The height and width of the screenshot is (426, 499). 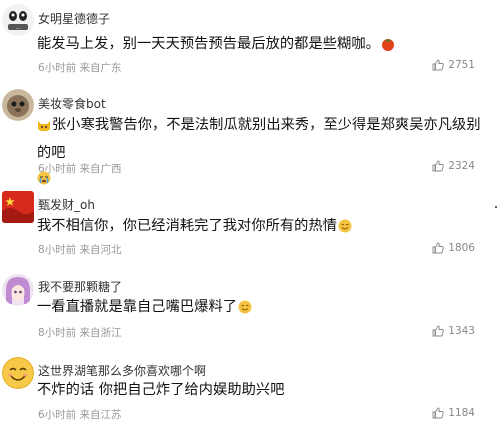 I want to click on comment-text-body: 不炸的话 你把自己炸了给内娱助助兴吧, so click(x=161, y=390).